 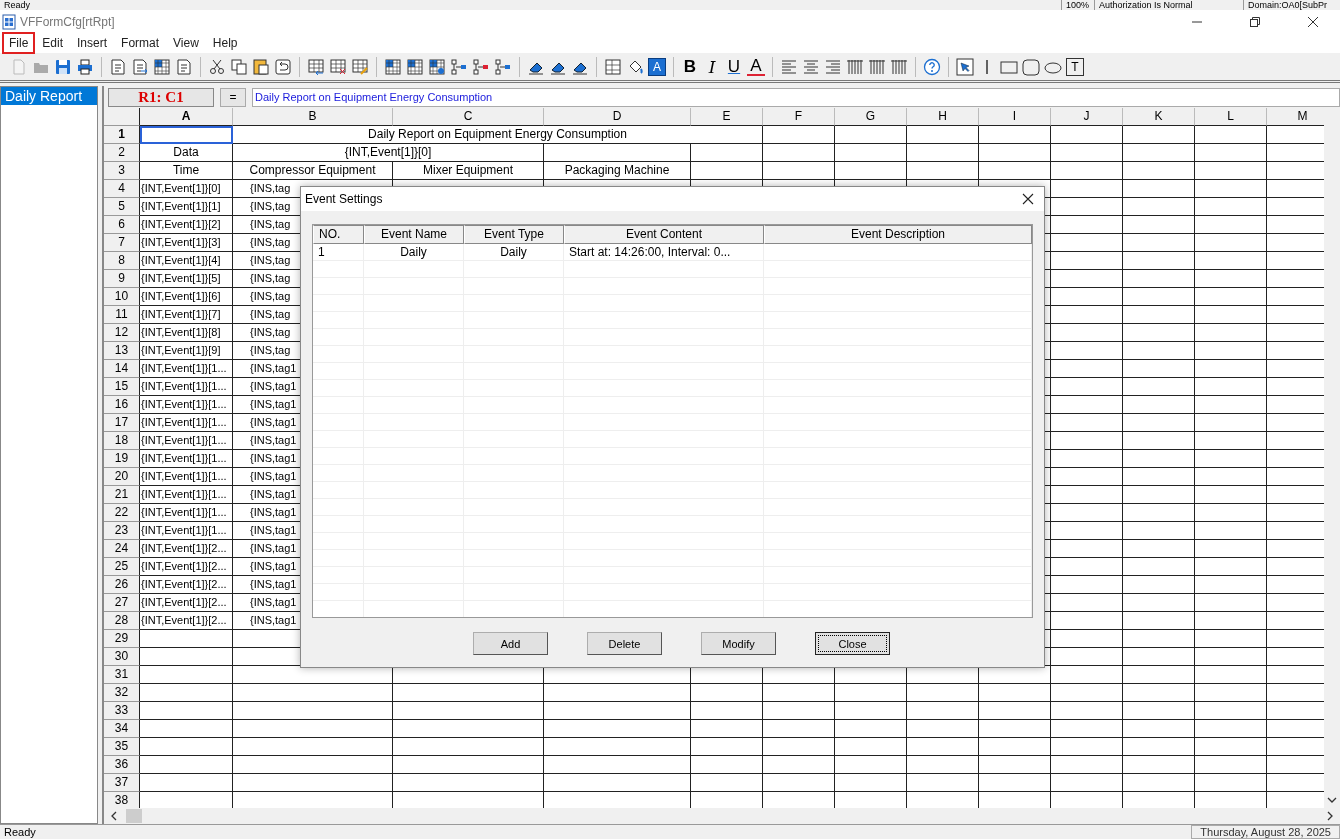 I want to click on close-icon, so click(x=1028, y=199).